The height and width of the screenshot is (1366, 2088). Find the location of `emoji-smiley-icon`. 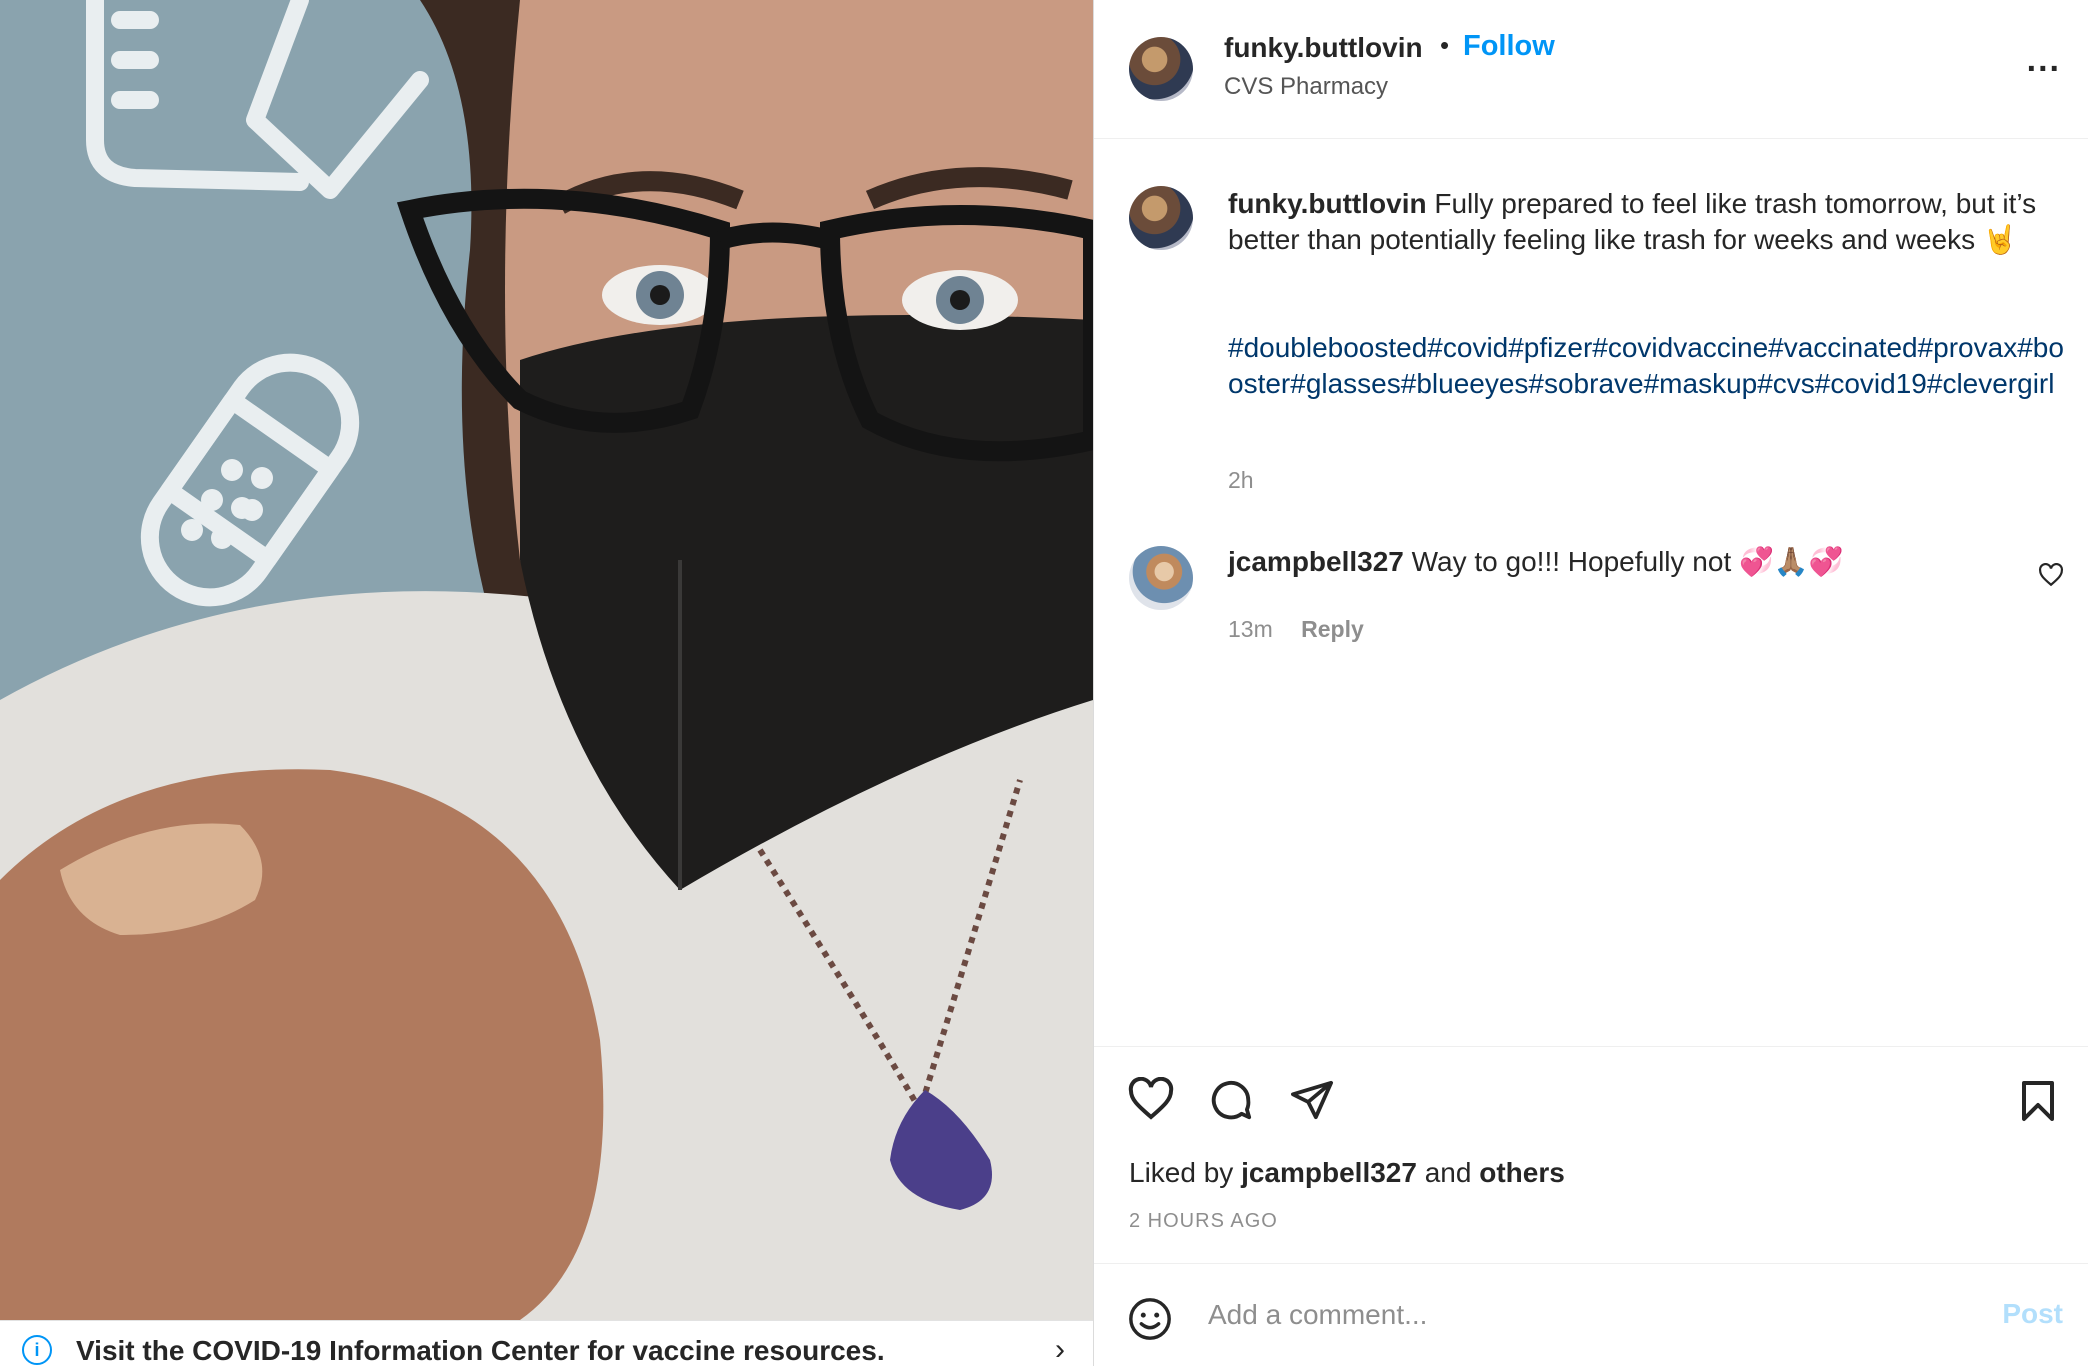

emoji-smiley-icon is located at coordinates (1150, 1321).